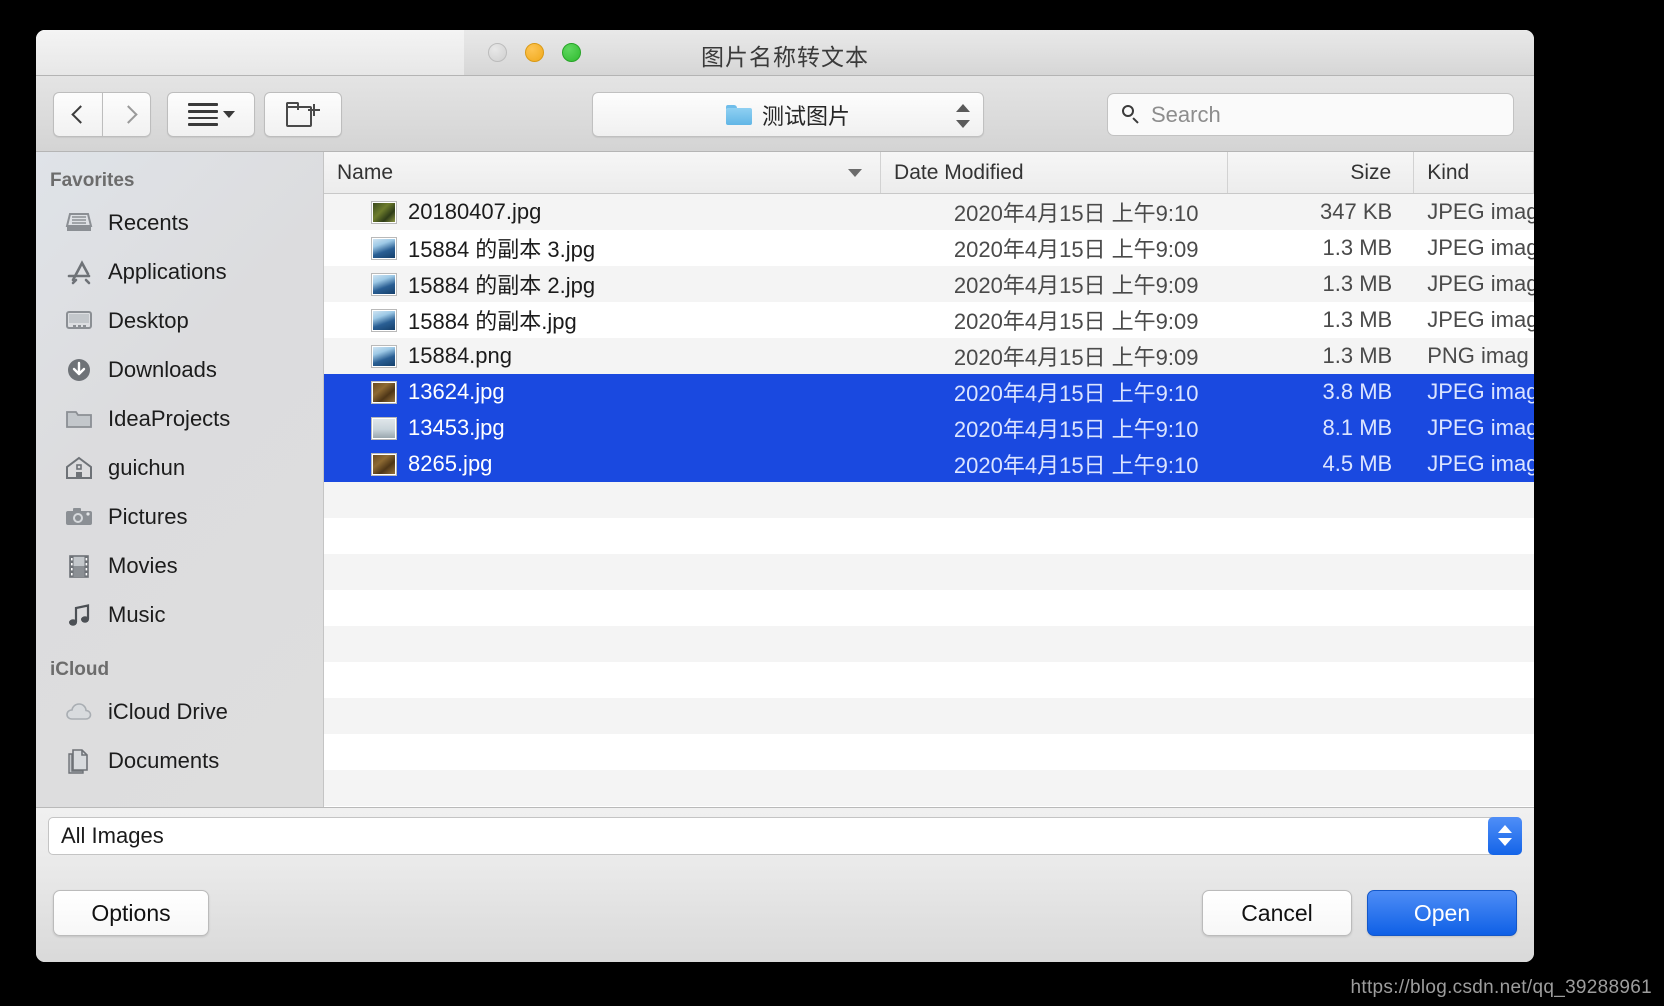  I want to click on file-type-filter-select: All Images, so click(785, 835).